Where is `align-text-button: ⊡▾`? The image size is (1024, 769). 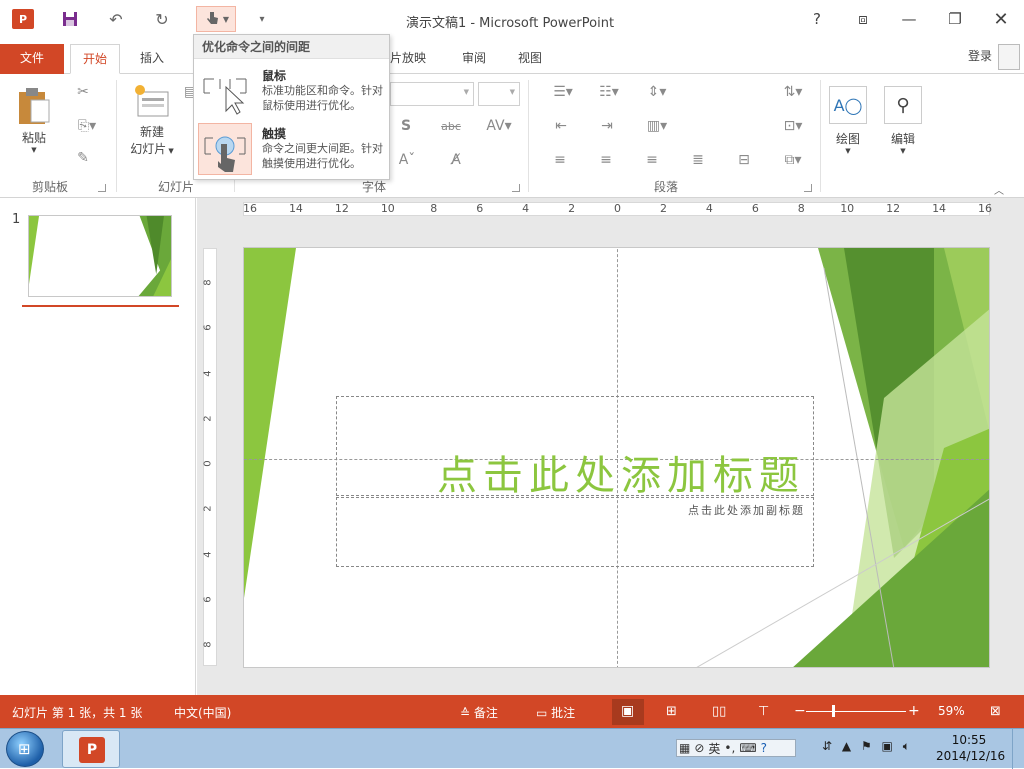 align-text-button: ⊡▾ is located at coordinates (793, 126).